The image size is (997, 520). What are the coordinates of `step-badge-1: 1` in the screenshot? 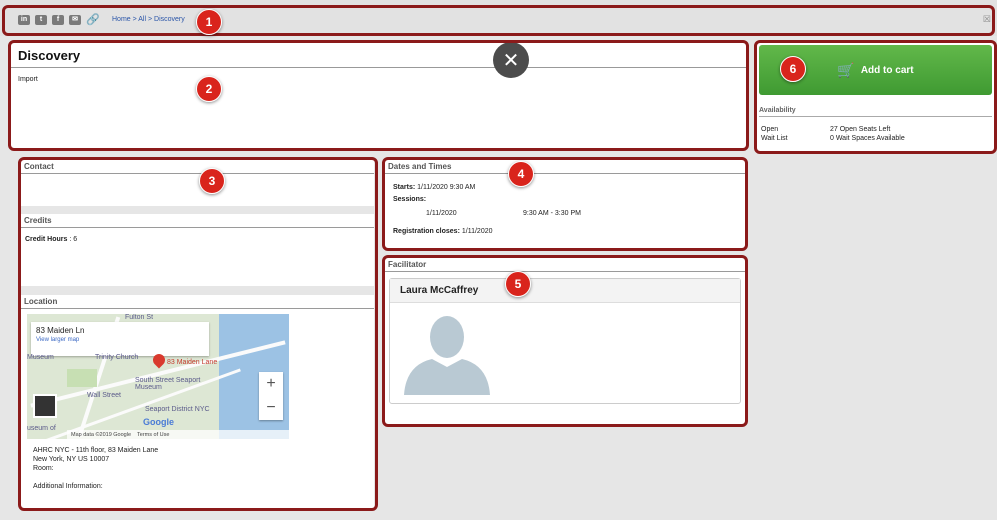 It's located at (209, 22).